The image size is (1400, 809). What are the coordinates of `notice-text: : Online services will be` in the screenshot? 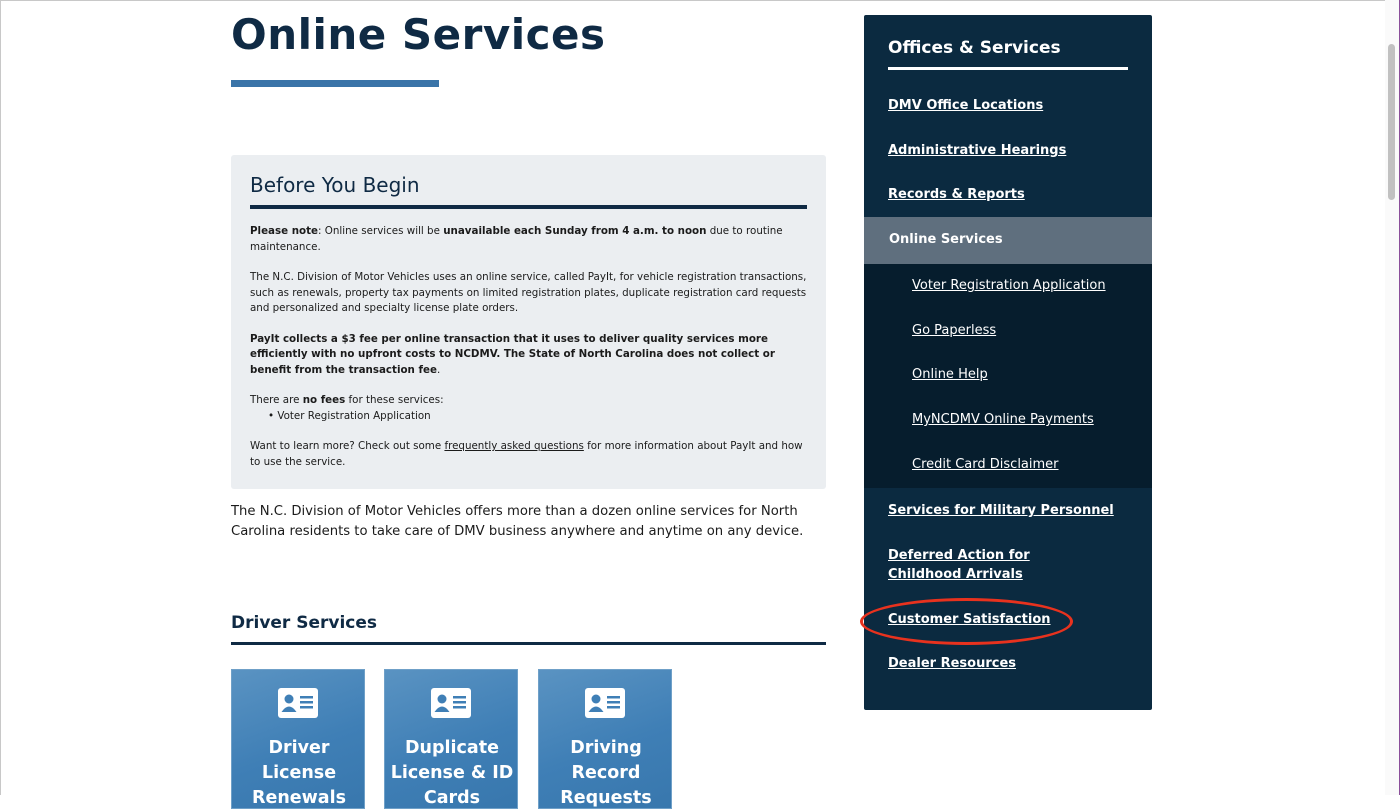 It's located at (381, 231).